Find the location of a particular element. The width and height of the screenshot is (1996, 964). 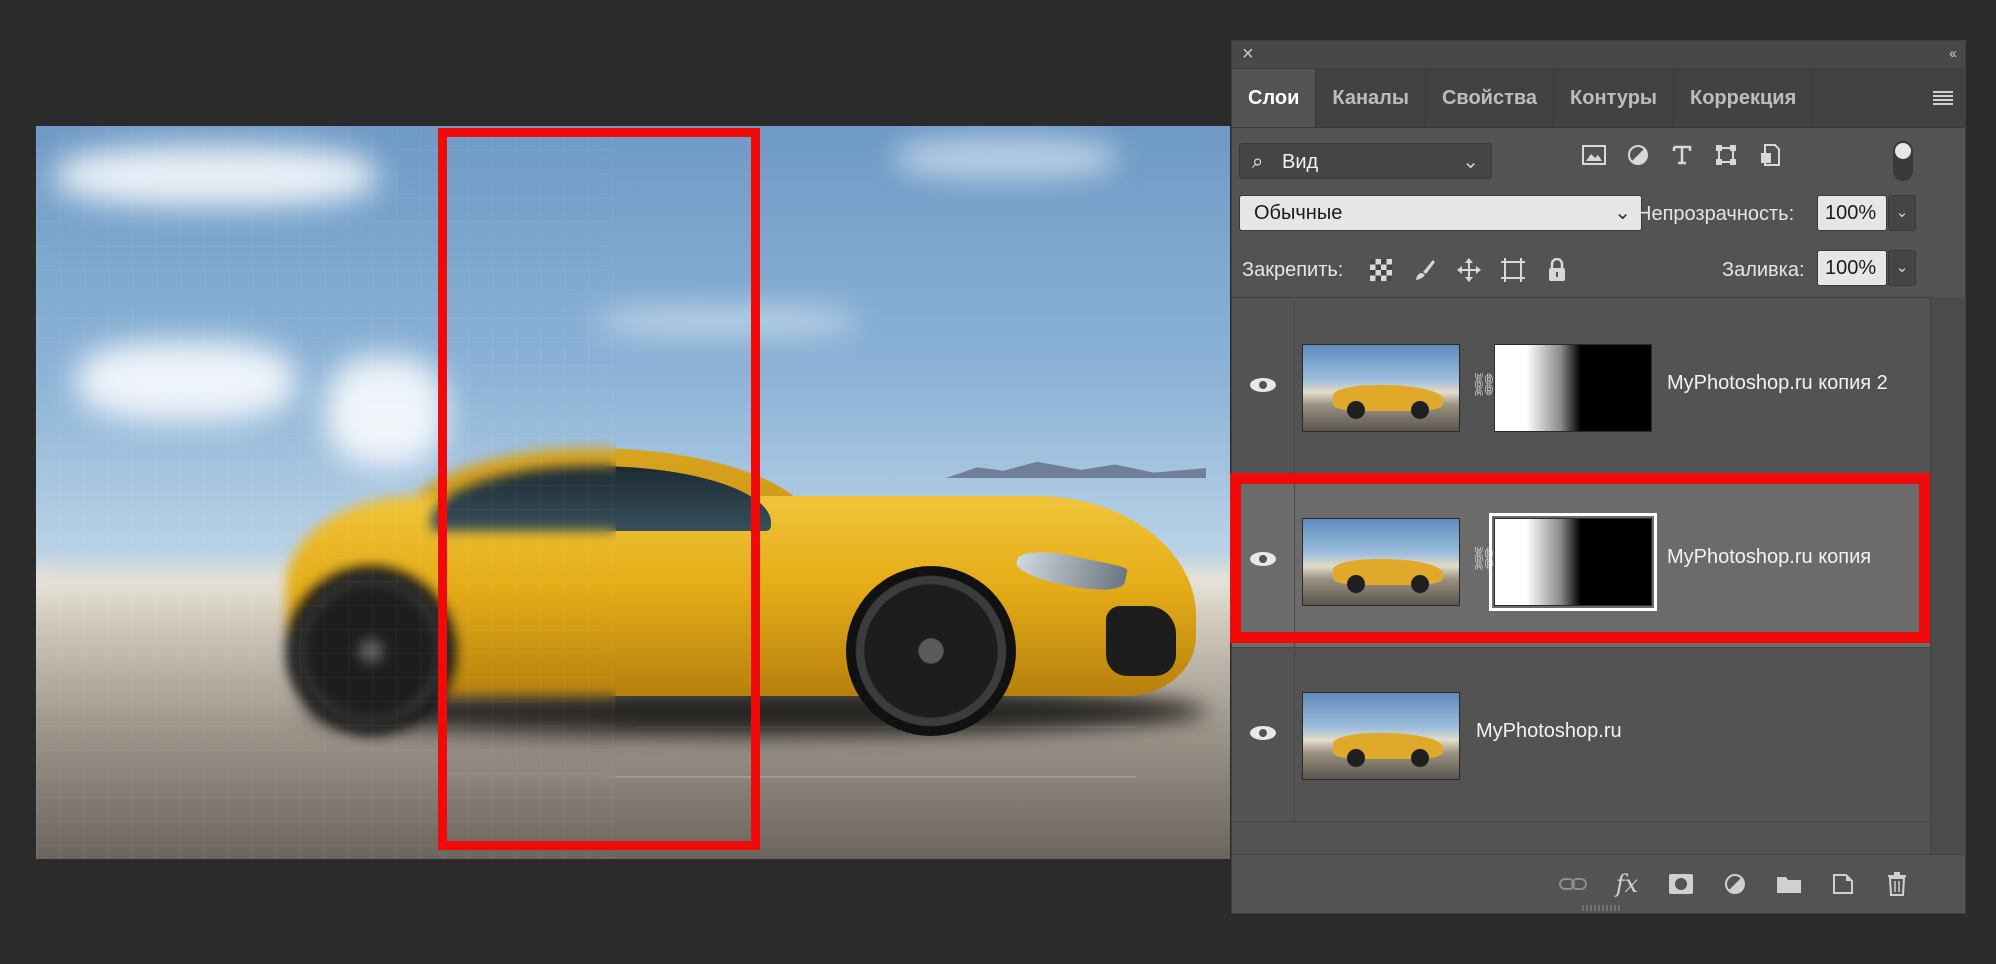

filter-icons is located at coordinates (1682, 155).